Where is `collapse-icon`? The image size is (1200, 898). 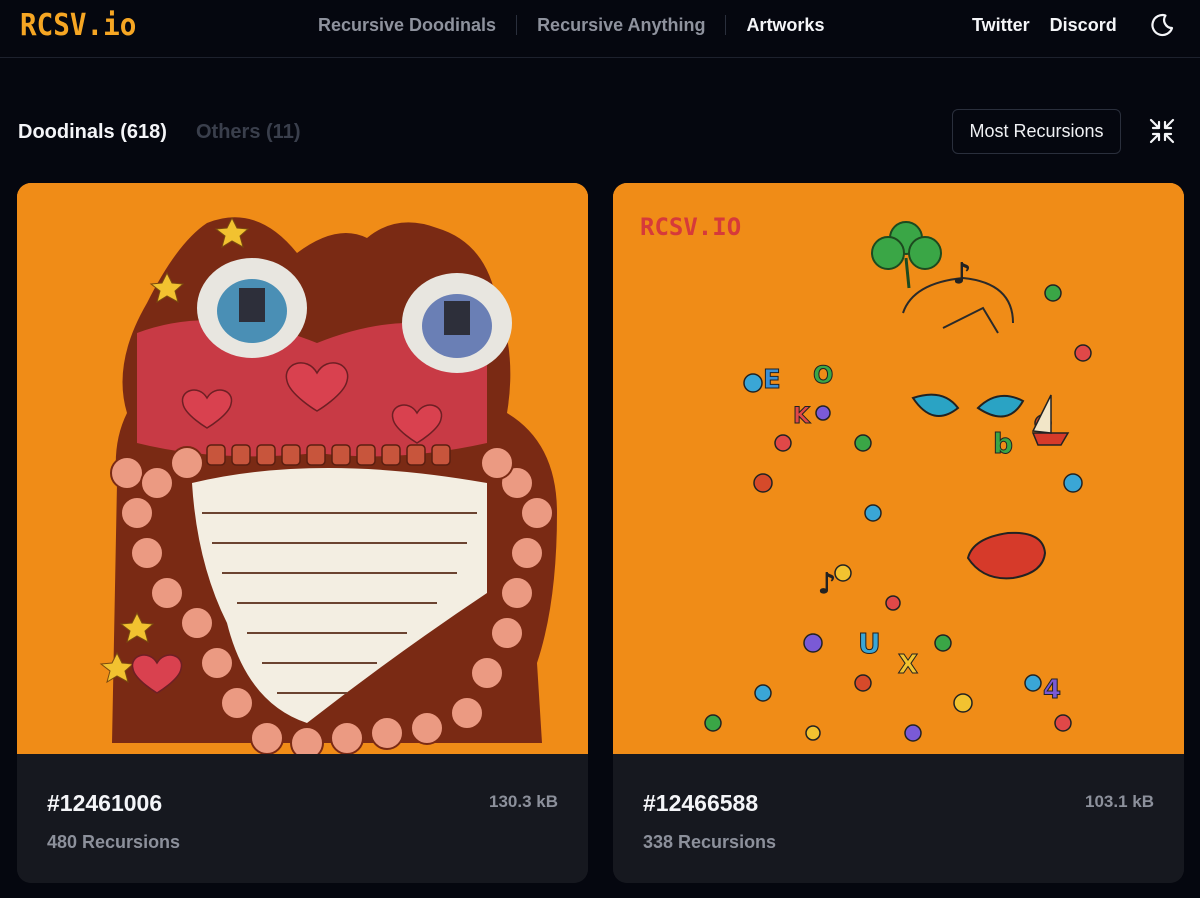 collapse-icon is located at coordinates (1162, 131).